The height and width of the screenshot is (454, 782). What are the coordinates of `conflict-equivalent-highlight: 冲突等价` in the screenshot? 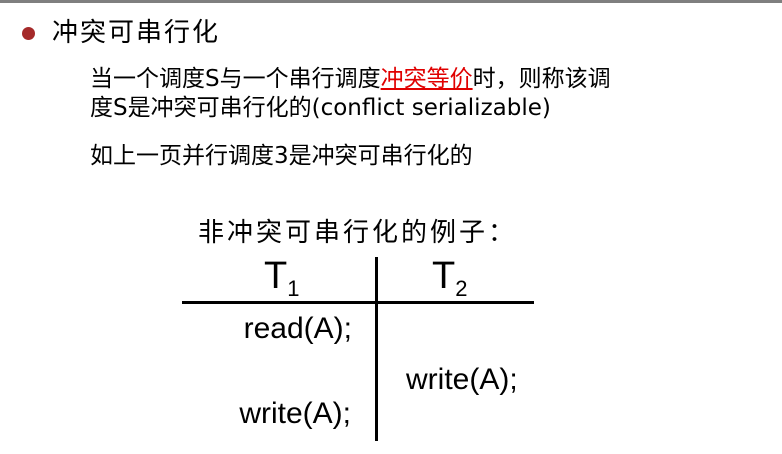 It's located at (426, 79).